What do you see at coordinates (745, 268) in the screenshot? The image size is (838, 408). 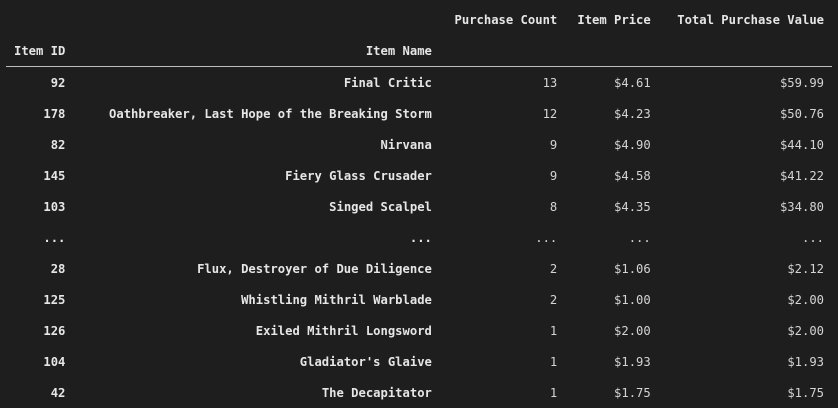 I see `row-total-purchase-value: $2.12` at bounding box center [745, 268].